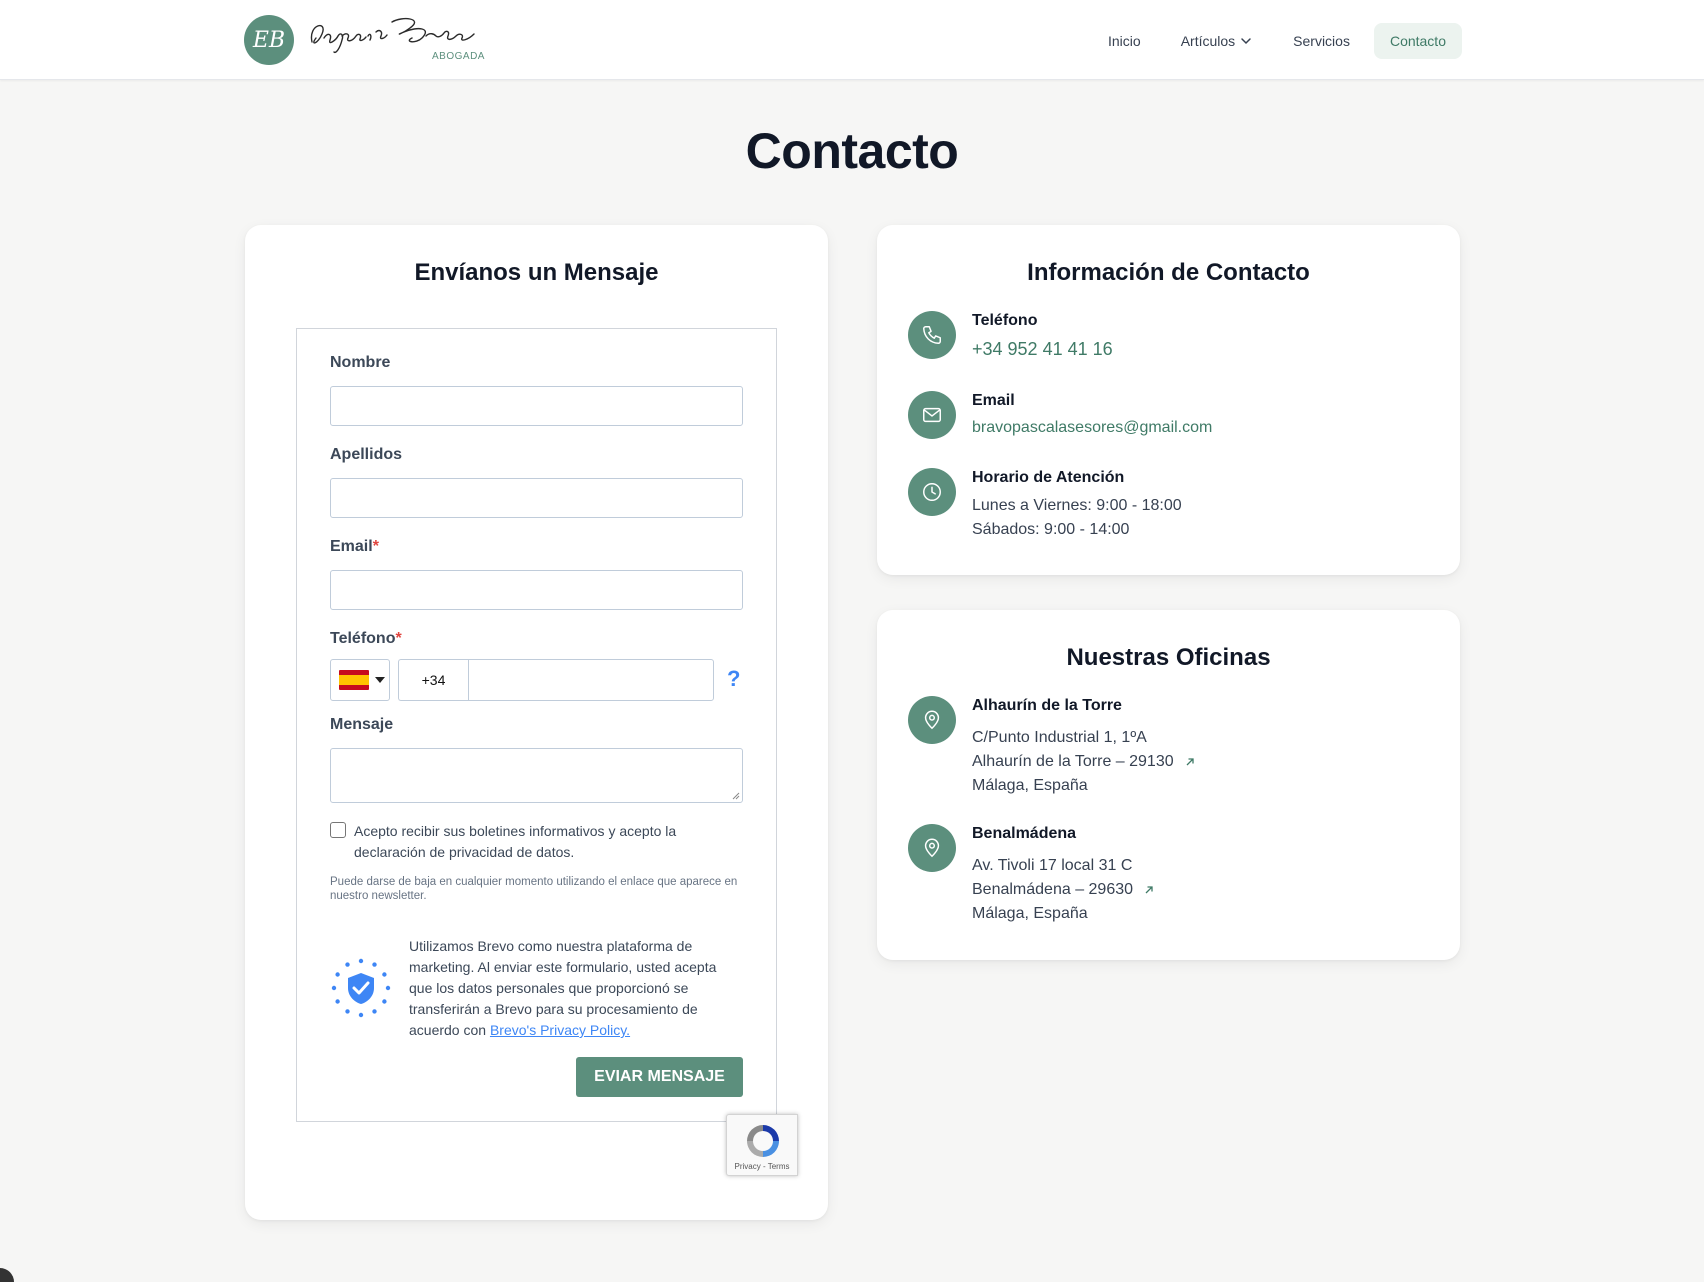 Image resolution: width=1704 pixels, height=1282 pixels. What do you see at coordinates (1192, 890) in the screenshot?
I see `office-city-link: Benalmádena – 29630` at bounding box center [1192, 890].